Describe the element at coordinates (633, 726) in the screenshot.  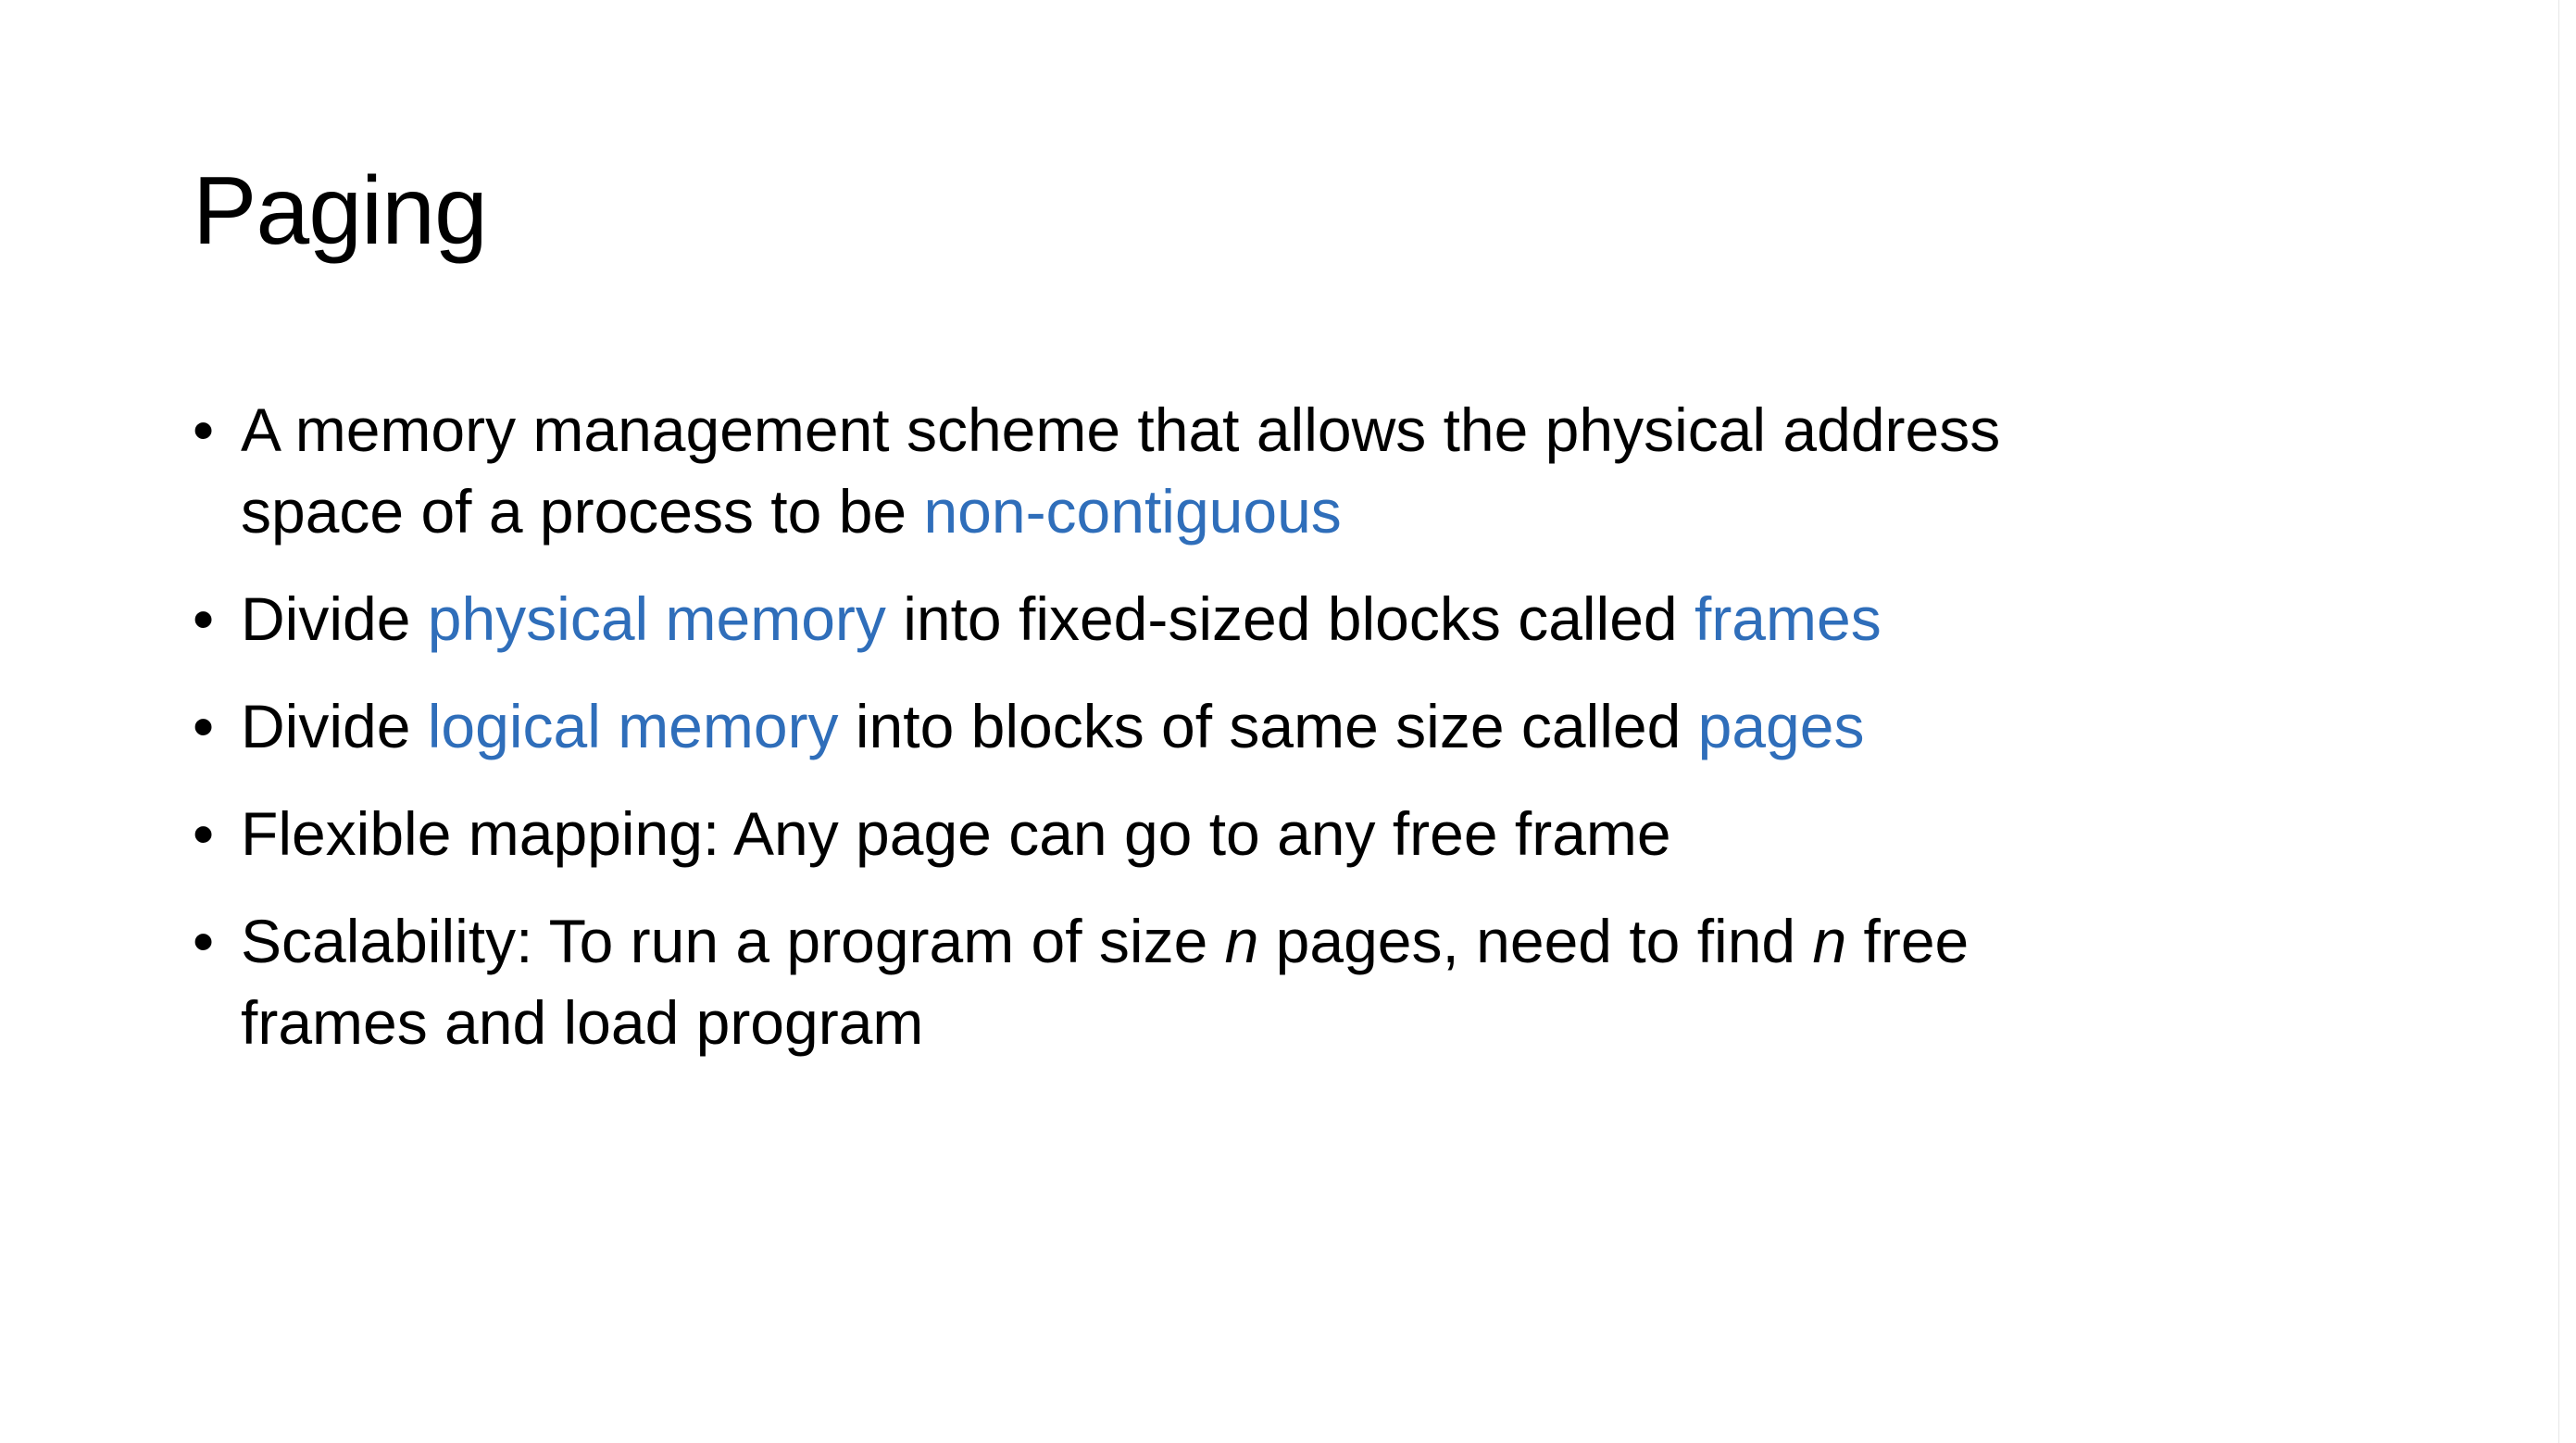
I see `highlighted-term: logical memory` at that location.